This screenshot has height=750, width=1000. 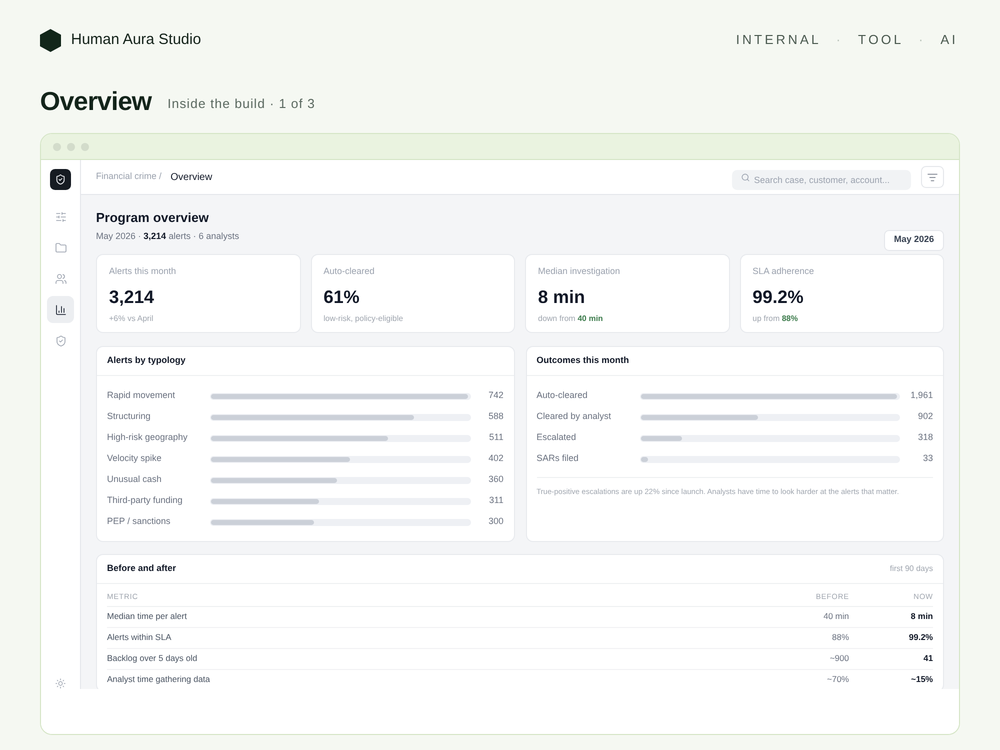 I want to click on table-cell-text: 99.2%, so click(x=920, y=637).